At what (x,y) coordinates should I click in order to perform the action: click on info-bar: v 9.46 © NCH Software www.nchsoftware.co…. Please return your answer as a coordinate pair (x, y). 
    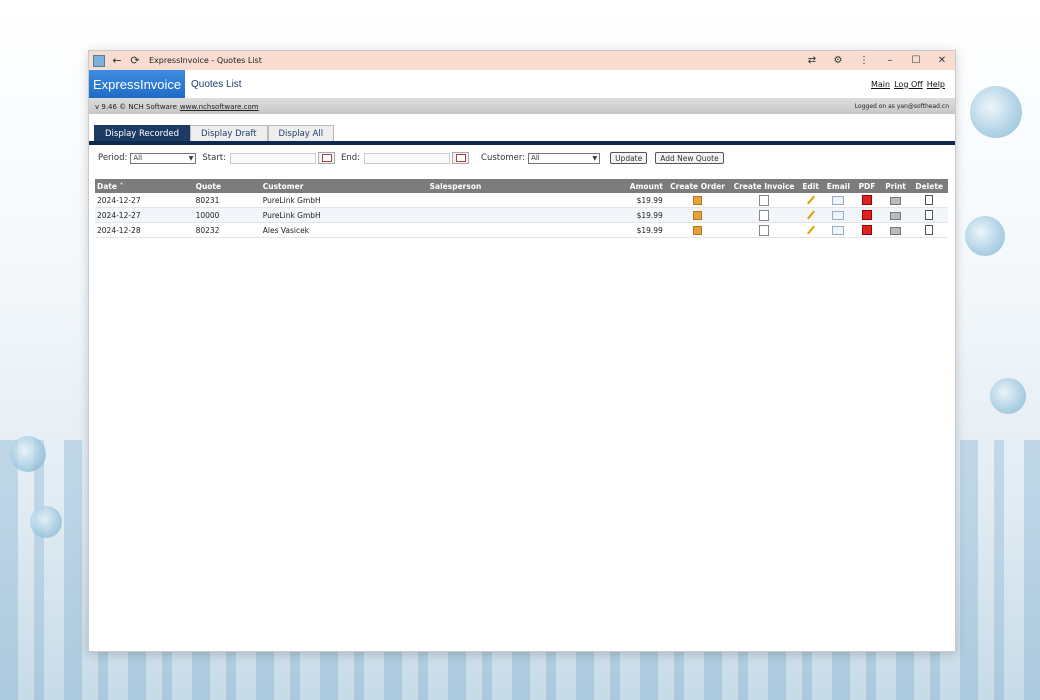
    Looking at the image, I should click on (522, 106).